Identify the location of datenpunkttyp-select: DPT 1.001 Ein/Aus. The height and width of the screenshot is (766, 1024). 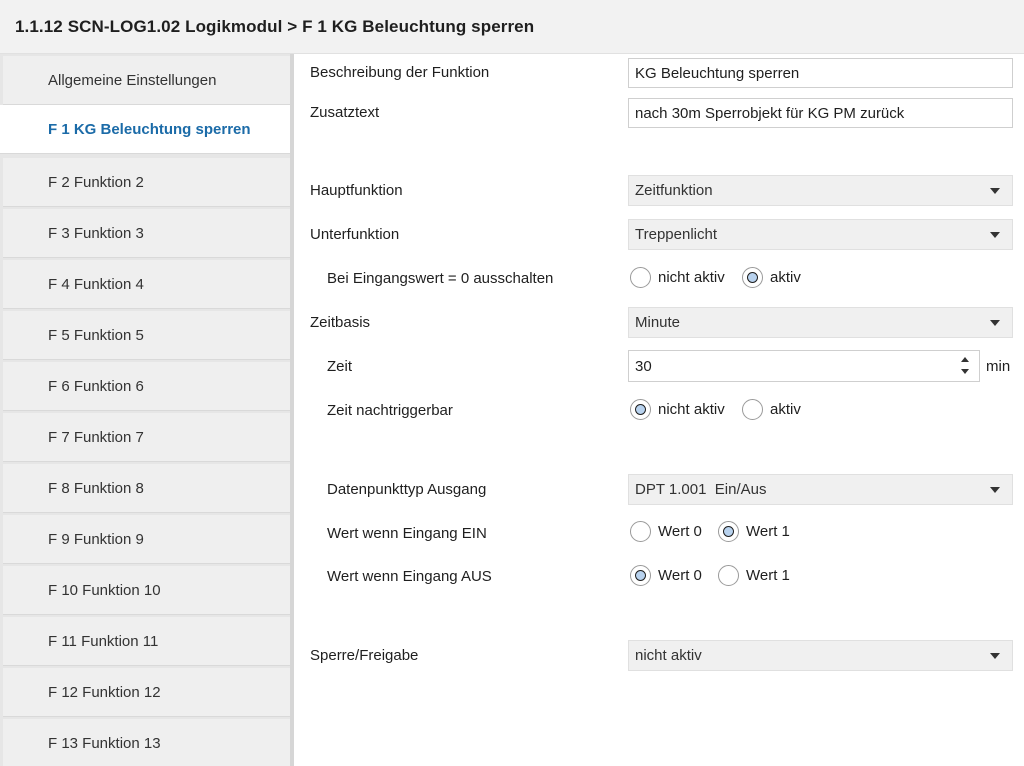
(820, 489).